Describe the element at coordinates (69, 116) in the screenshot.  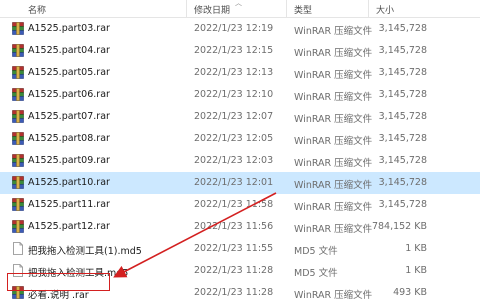
I see `file-name: A1525.part07.rar` at that location.